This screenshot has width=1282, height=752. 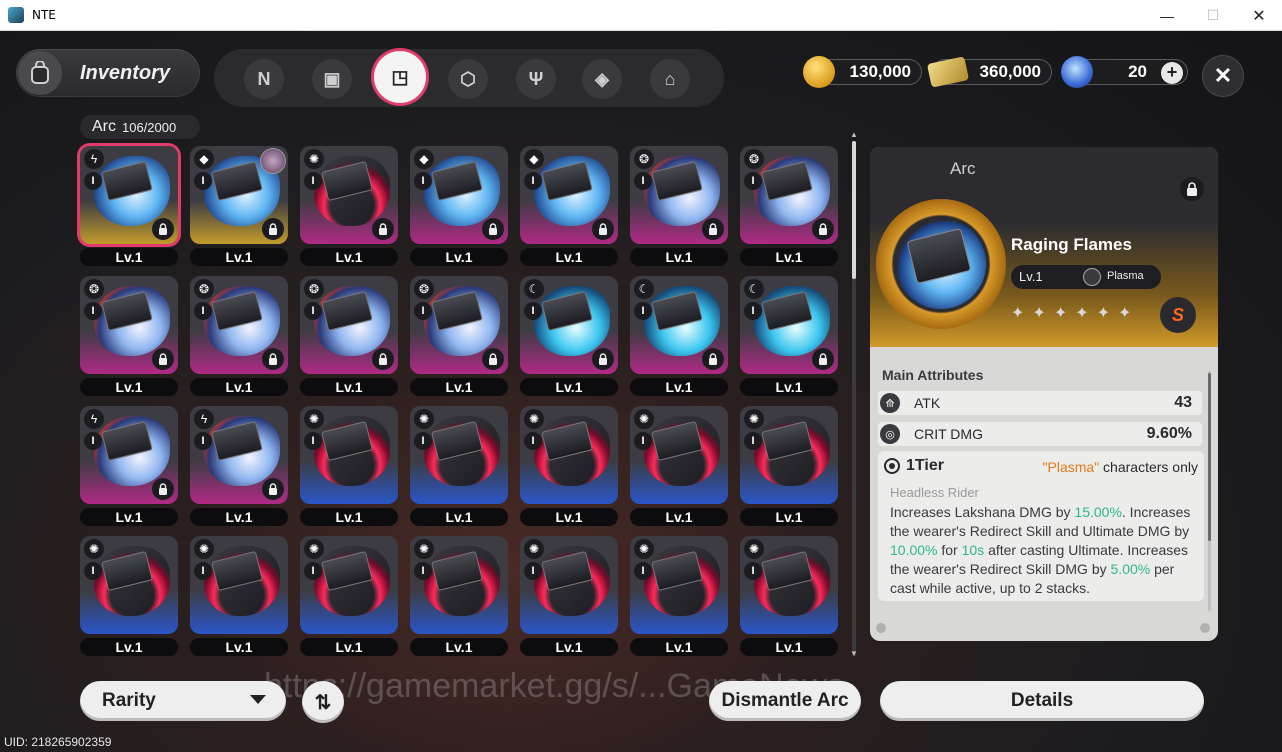 I want to click on arc-count-label: Arc, so click(x=104, y=126).